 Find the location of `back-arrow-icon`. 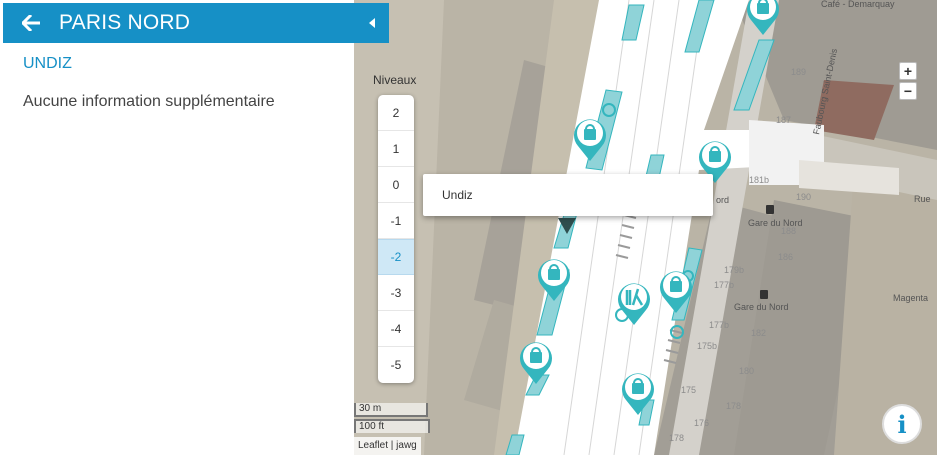

back-arrow-icon is located at coordinates (31, 23).